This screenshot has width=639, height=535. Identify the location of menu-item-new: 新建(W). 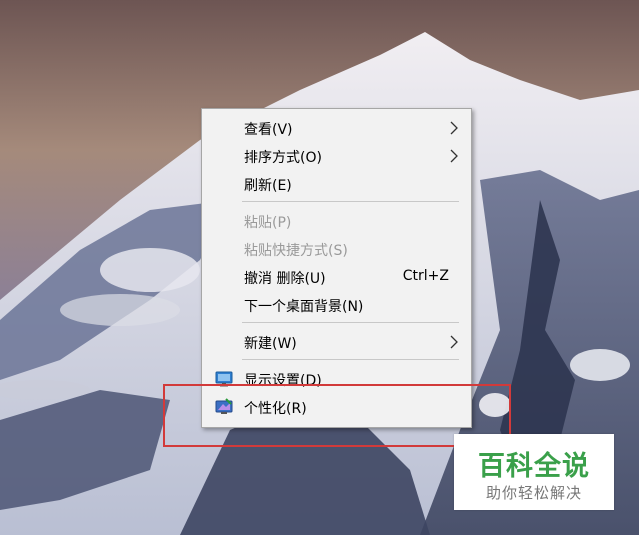
(336, 342).